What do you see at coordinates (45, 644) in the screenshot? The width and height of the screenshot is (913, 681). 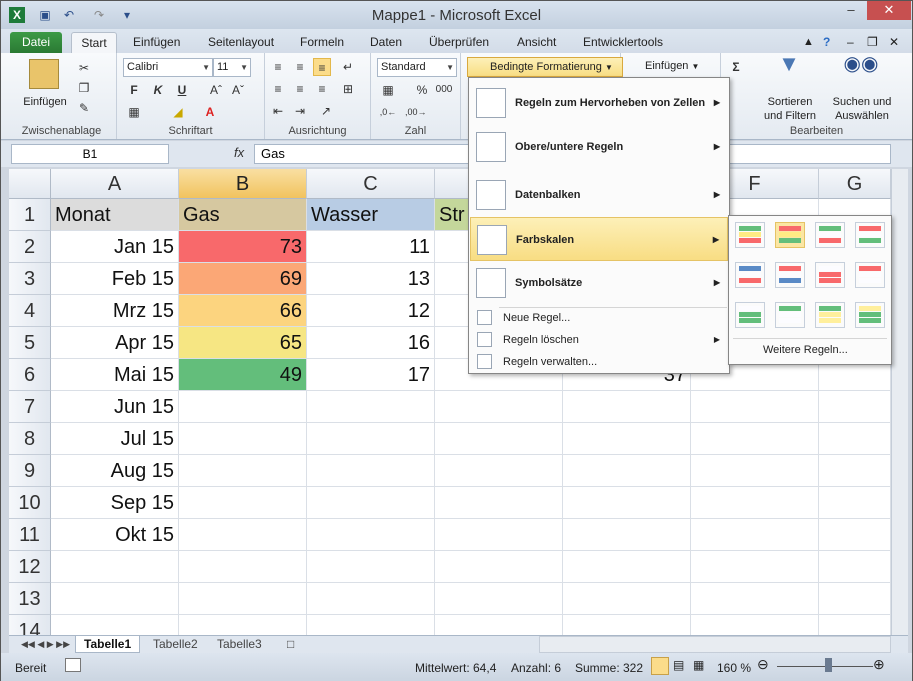 I see `sheet-nav-icon: ◀◀ ◀ ▶ ▶▶` at bounding box center [45, 644].